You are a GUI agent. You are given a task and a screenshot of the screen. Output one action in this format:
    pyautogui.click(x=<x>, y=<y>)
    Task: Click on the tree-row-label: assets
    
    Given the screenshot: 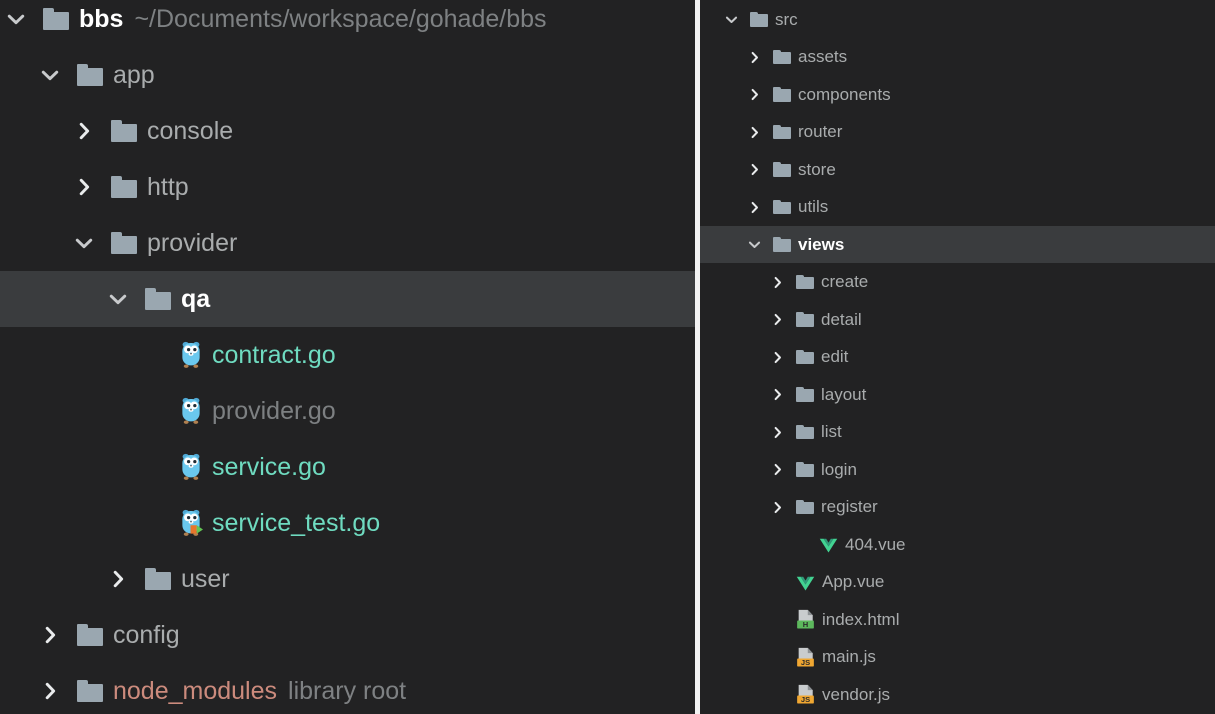 What is the action you would take?
    pyautogui.click(x=823, y=56)
    